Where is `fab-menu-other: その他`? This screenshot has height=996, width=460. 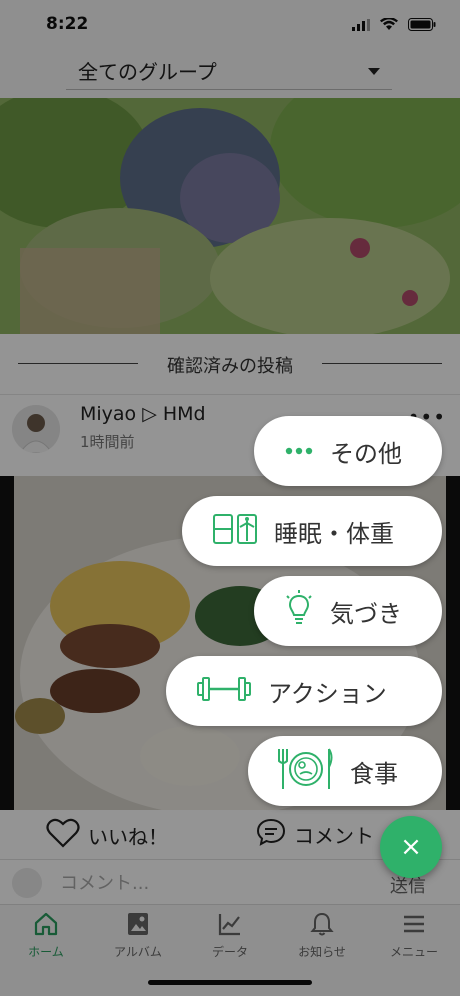
fab-menu-other: その他 is located at coordinates (348, 451).